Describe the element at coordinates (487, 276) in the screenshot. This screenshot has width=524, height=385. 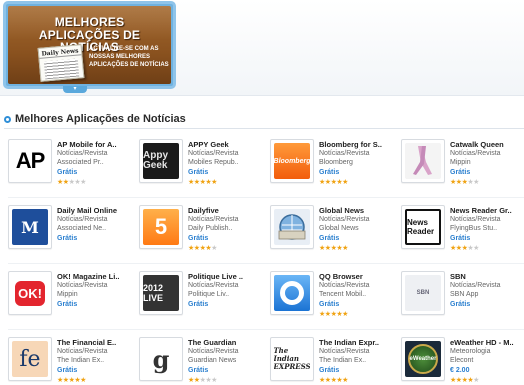
I see `app-name: SBN` at that location.